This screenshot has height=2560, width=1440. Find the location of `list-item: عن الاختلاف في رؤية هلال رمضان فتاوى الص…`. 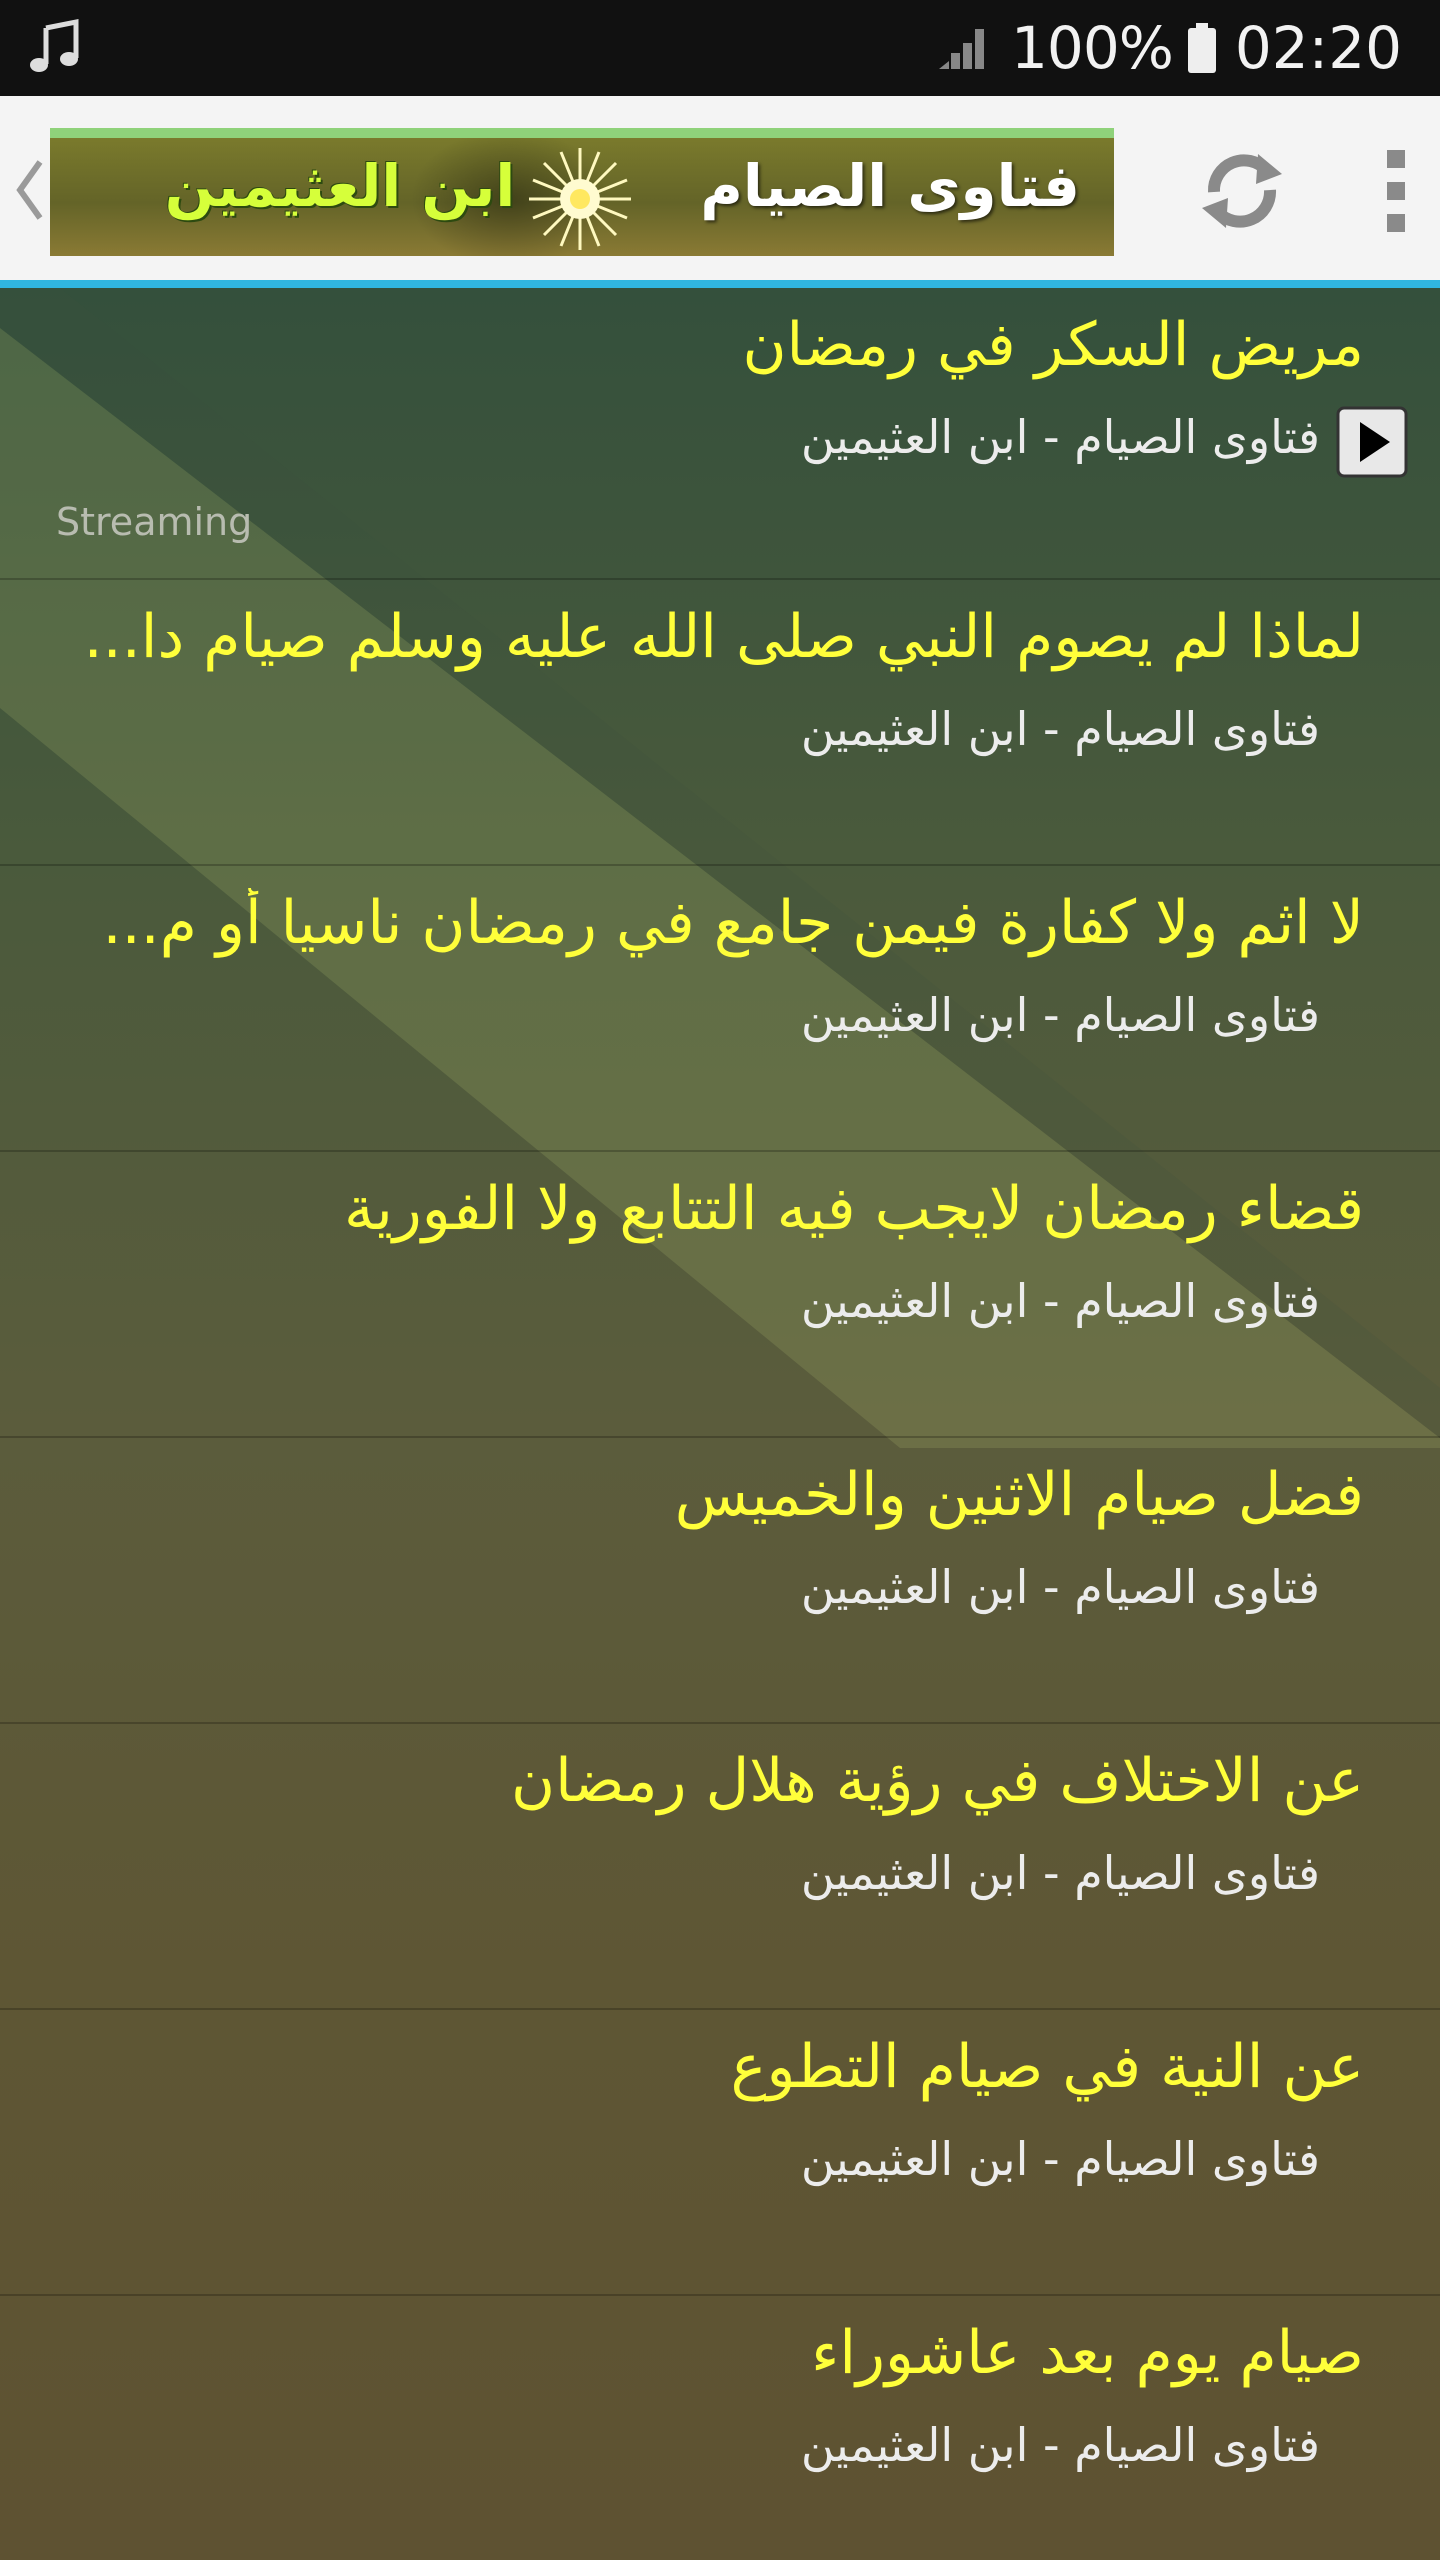

list-item: عن الاختلاف في رؤية هلال رمضان فتاوى الص… is located at coordinates (720, 1867).